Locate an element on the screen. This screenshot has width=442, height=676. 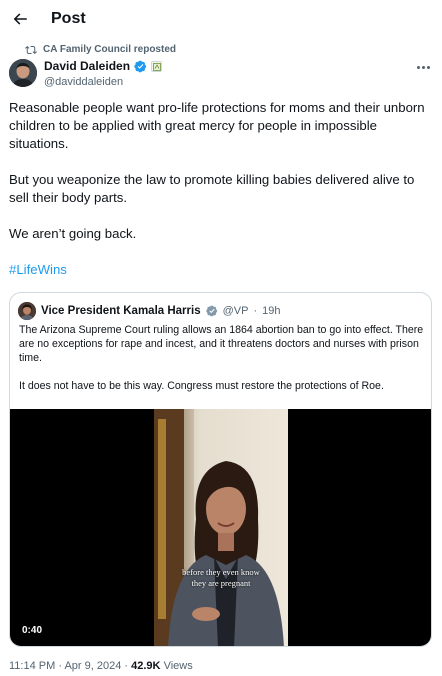
quoted-author-avatar is located at coordinates (27, 311).